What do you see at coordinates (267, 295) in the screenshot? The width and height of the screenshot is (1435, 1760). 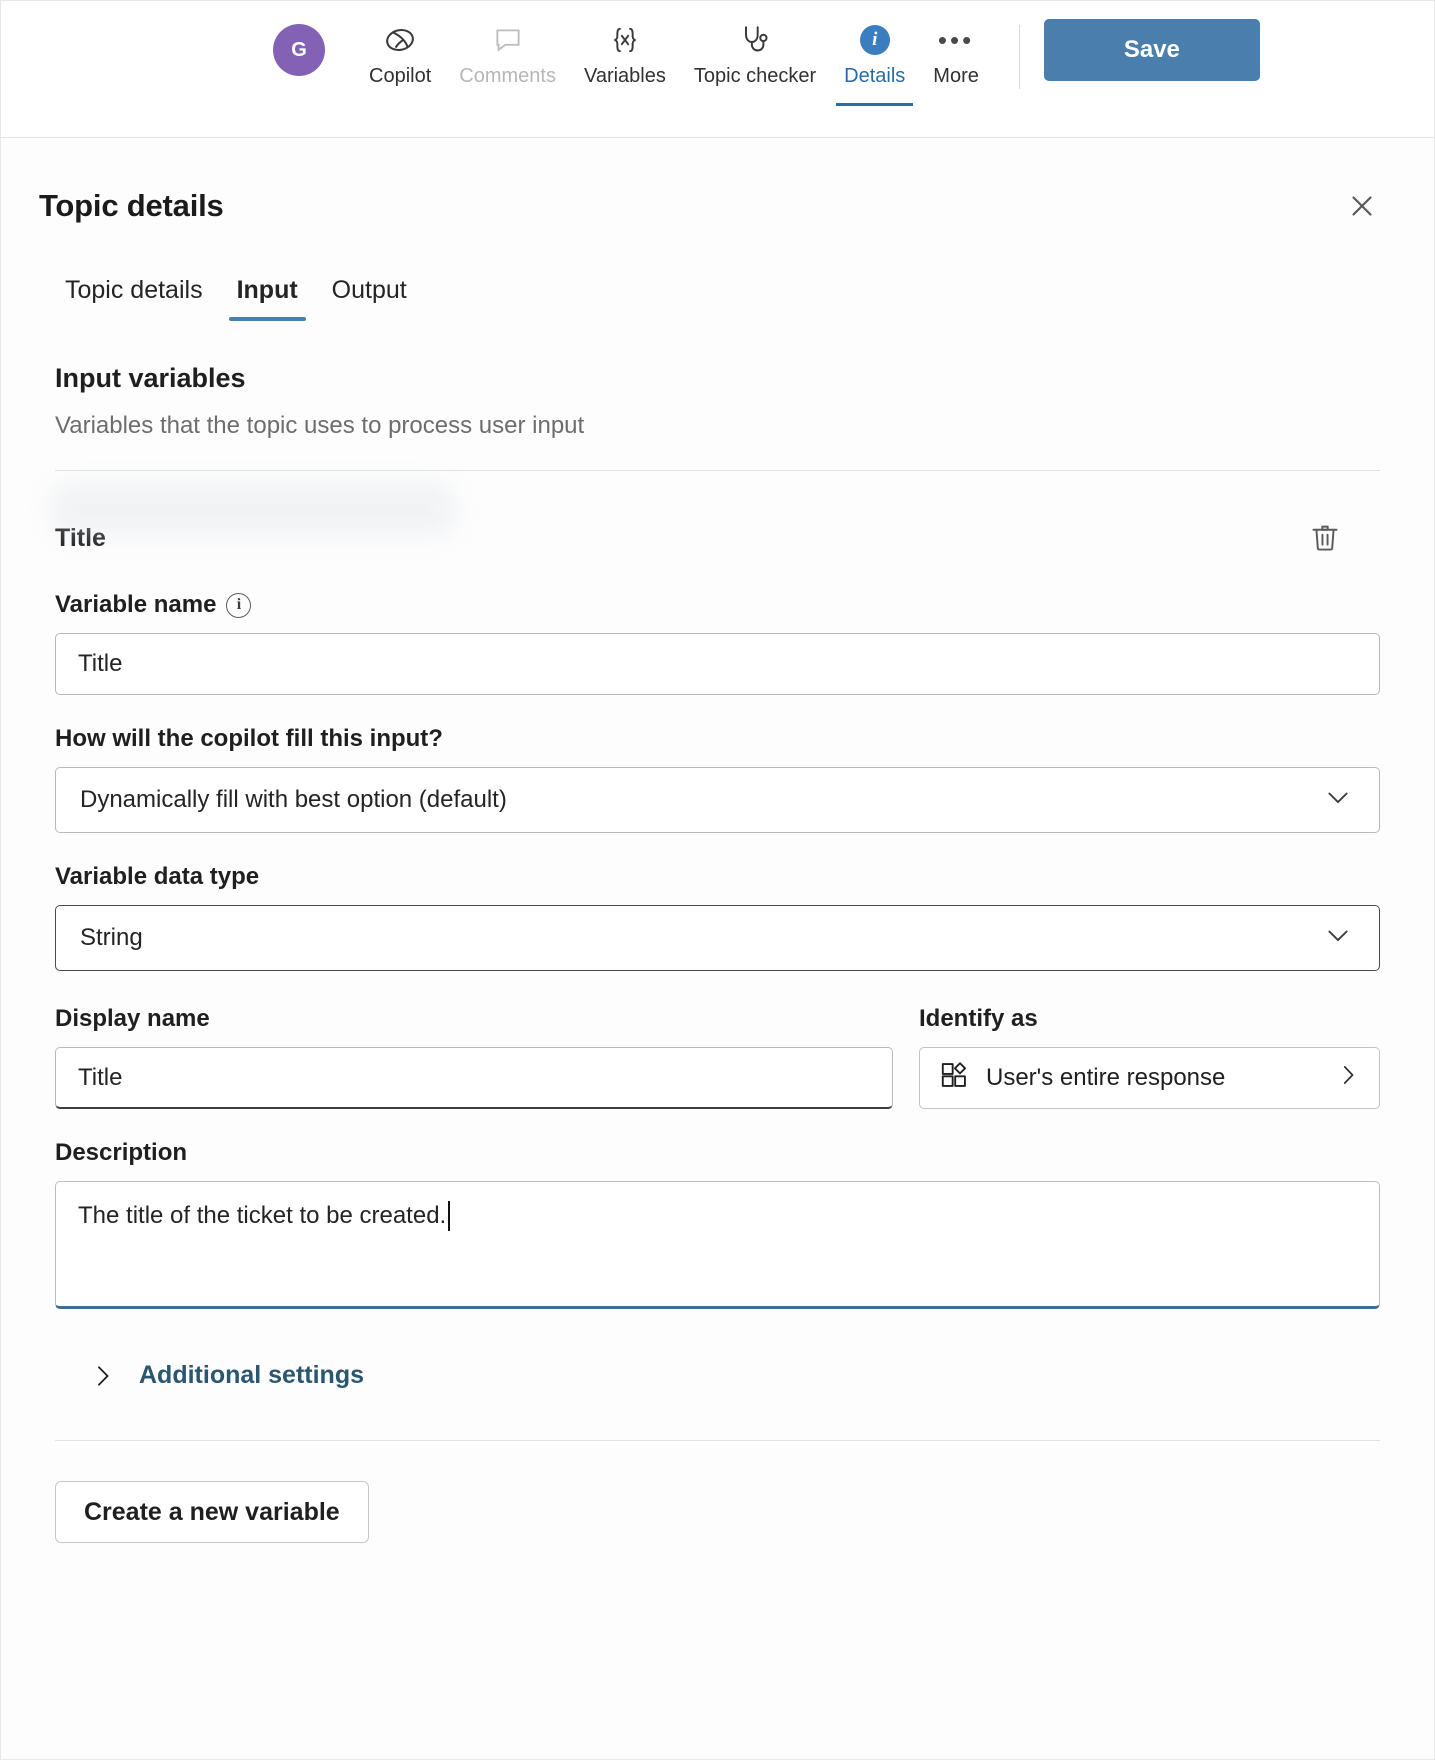 I see `tab-input: Input` at bounding box center [267, 295].